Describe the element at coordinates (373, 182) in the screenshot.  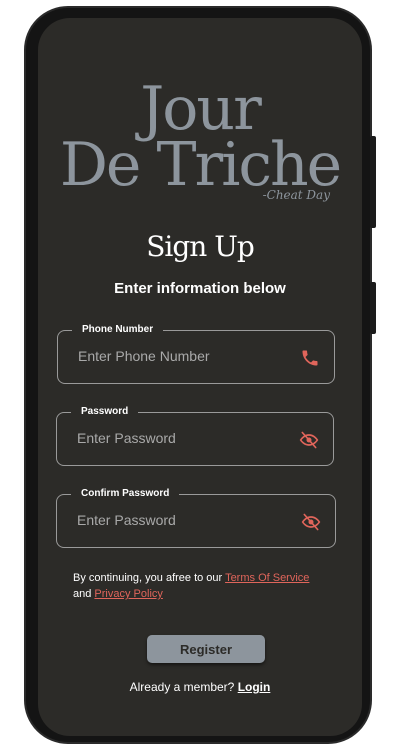
I see `volume-button` at that location.